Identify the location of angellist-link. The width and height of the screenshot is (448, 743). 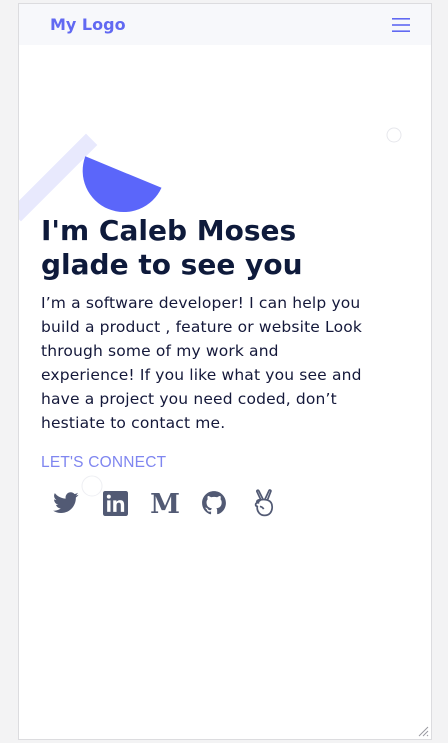
(264, 503).